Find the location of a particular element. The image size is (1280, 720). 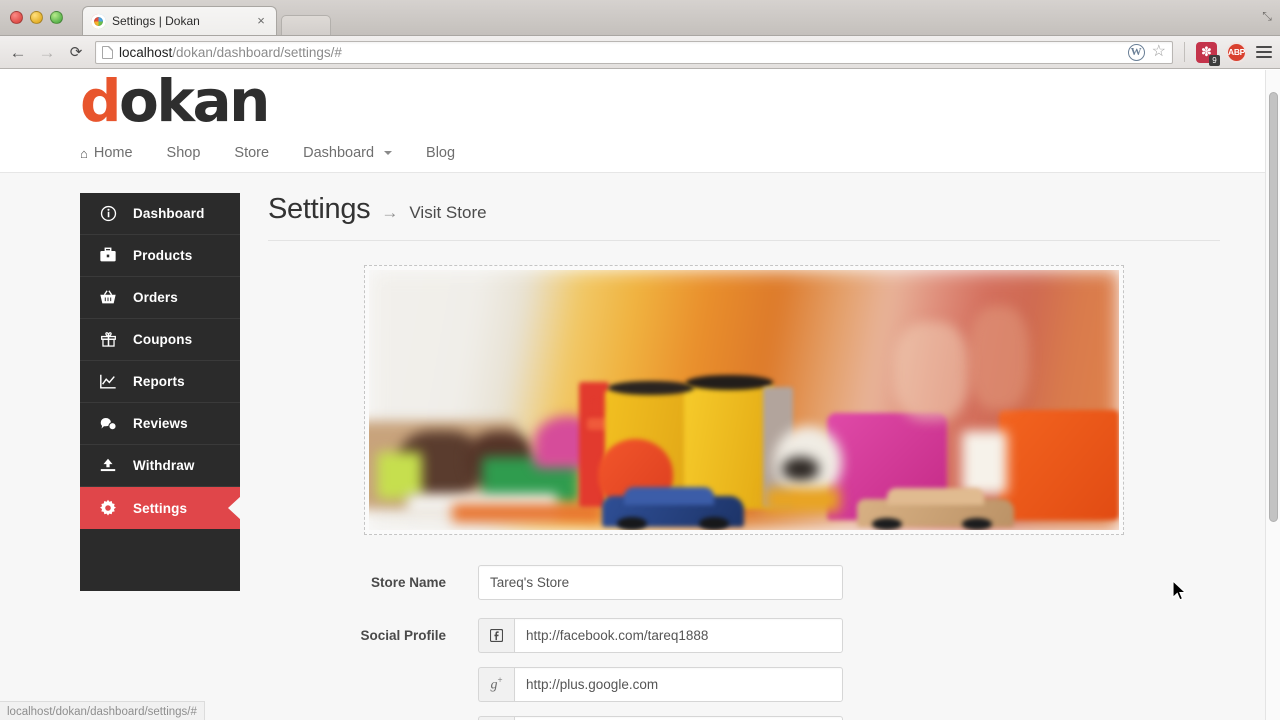

arrow-right-icon: → is located at coordinates (390, 212).